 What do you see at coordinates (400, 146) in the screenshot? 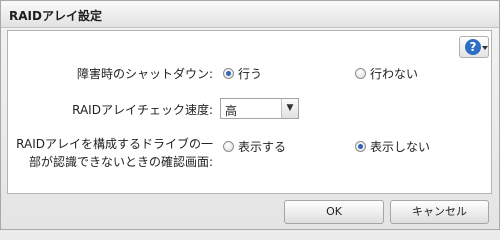
I see `confirm-hide-label: 表示しない` at bounding box center [400, 146].